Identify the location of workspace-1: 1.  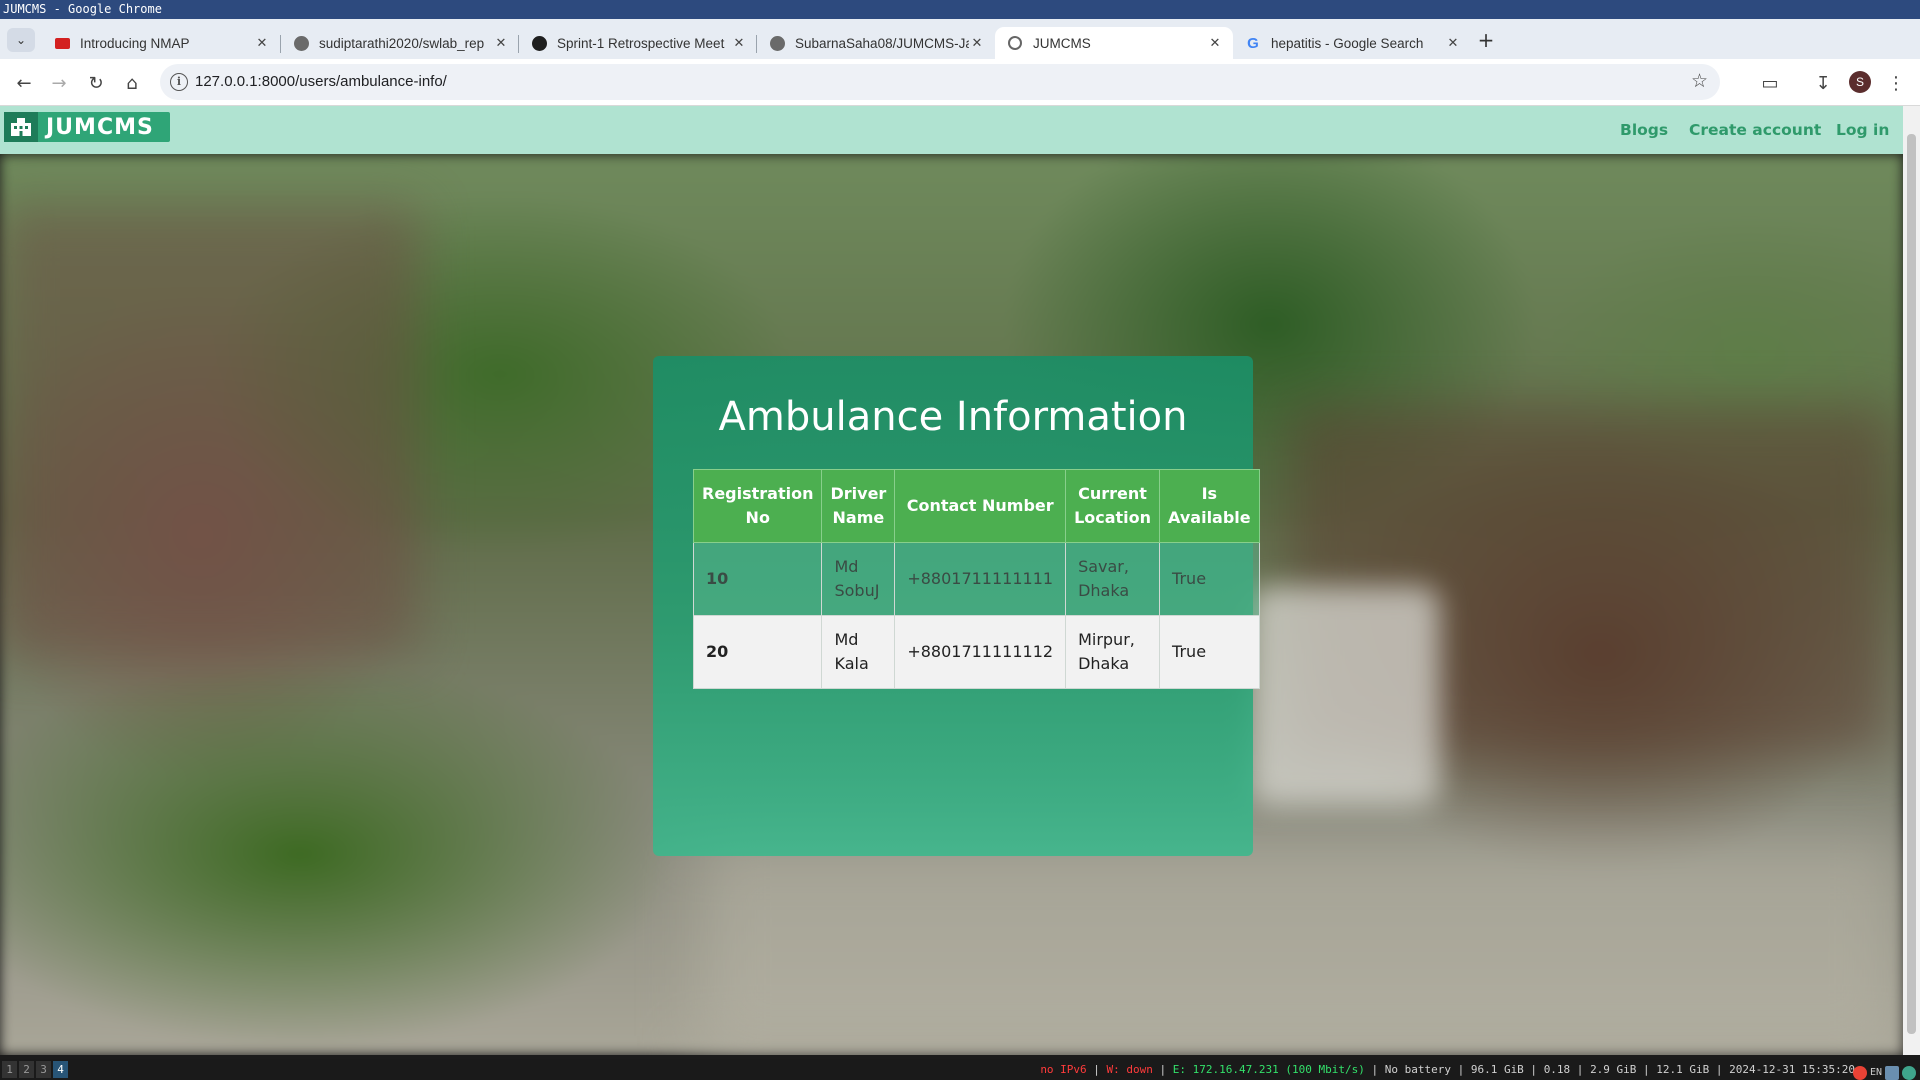
(9, 1069).